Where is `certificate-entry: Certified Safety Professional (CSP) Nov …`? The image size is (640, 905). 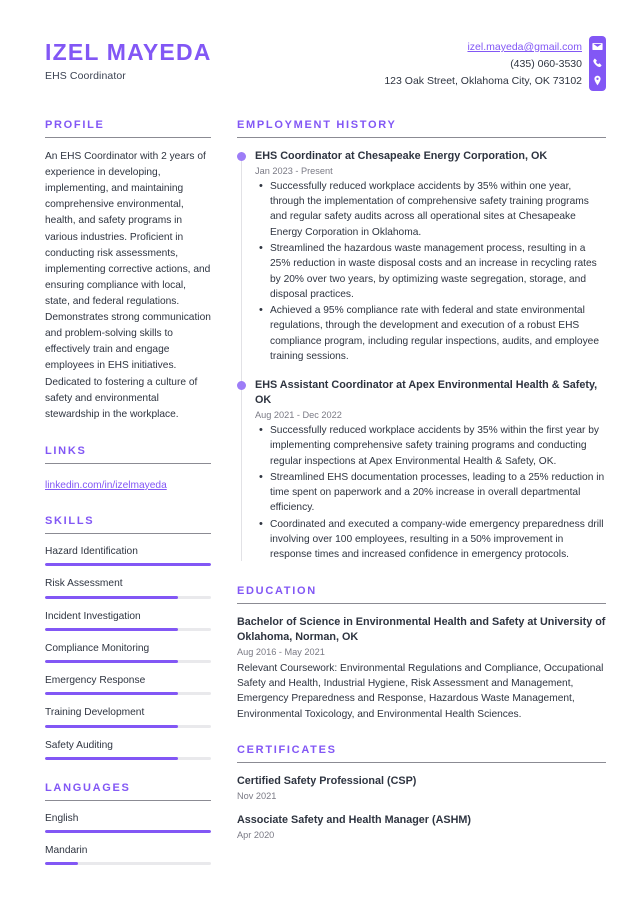 certificate-entry: Certified Safety Professional (CSP) Nov … is located at coordinates (421, 787).